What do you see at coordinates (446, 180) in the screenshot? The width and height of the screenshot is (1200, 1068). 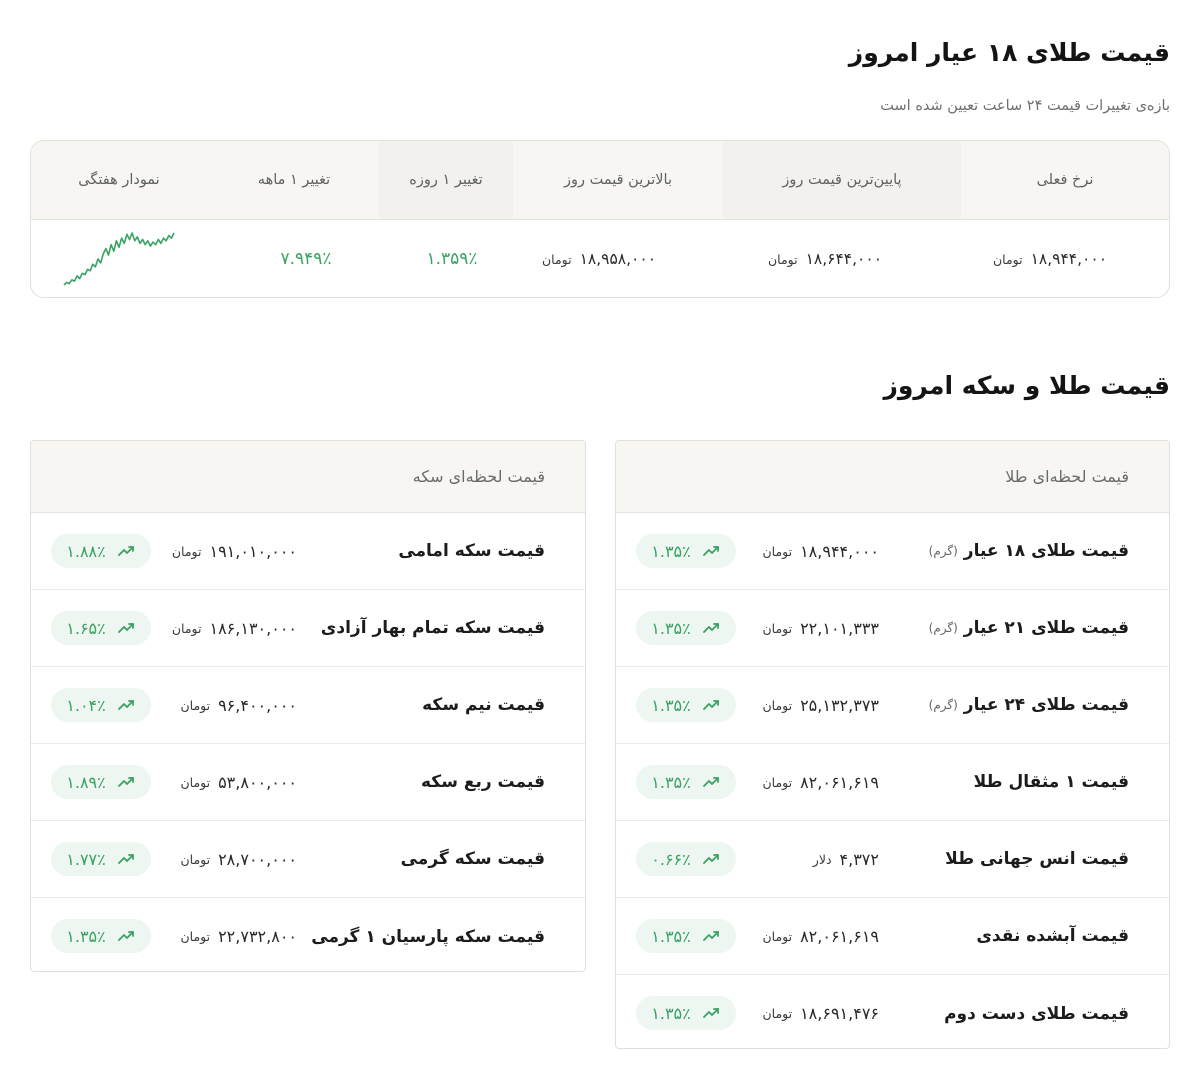 I see `header-day-change: تغییر ۱ روزه` at bounding box center [446, 180].